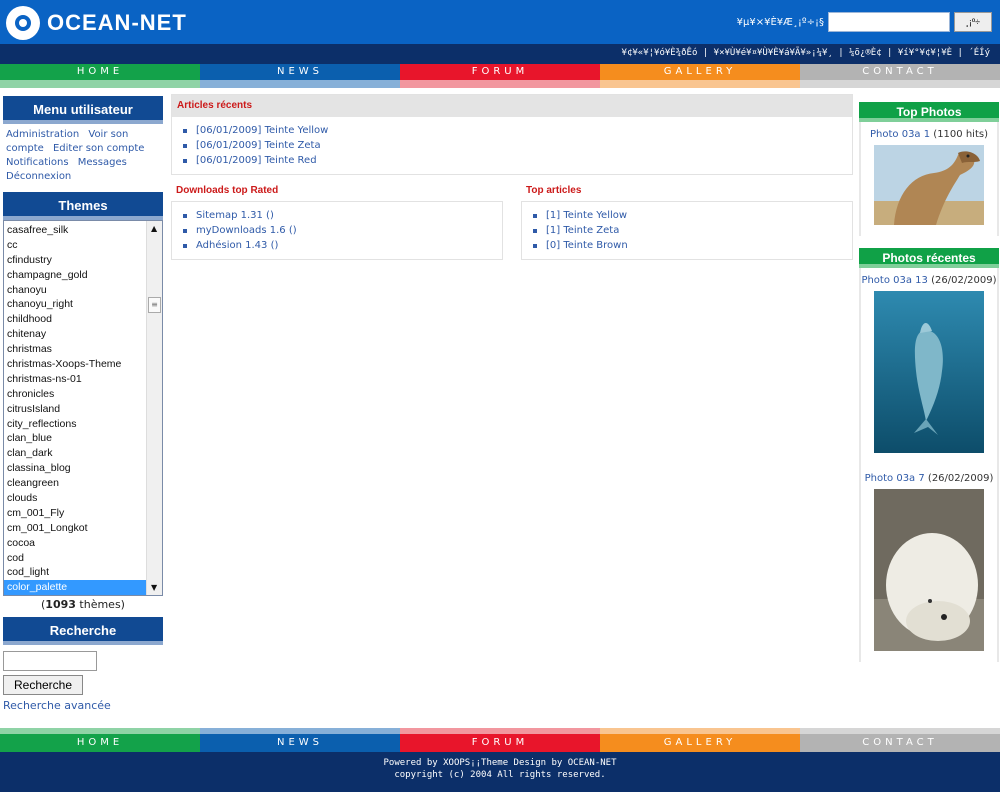  What do you see at coordinates (512, 130) in the screenshot?
I see `recent-article-item: [06/01/2009] Teinte Yellow` at bounding box center [512, 130].